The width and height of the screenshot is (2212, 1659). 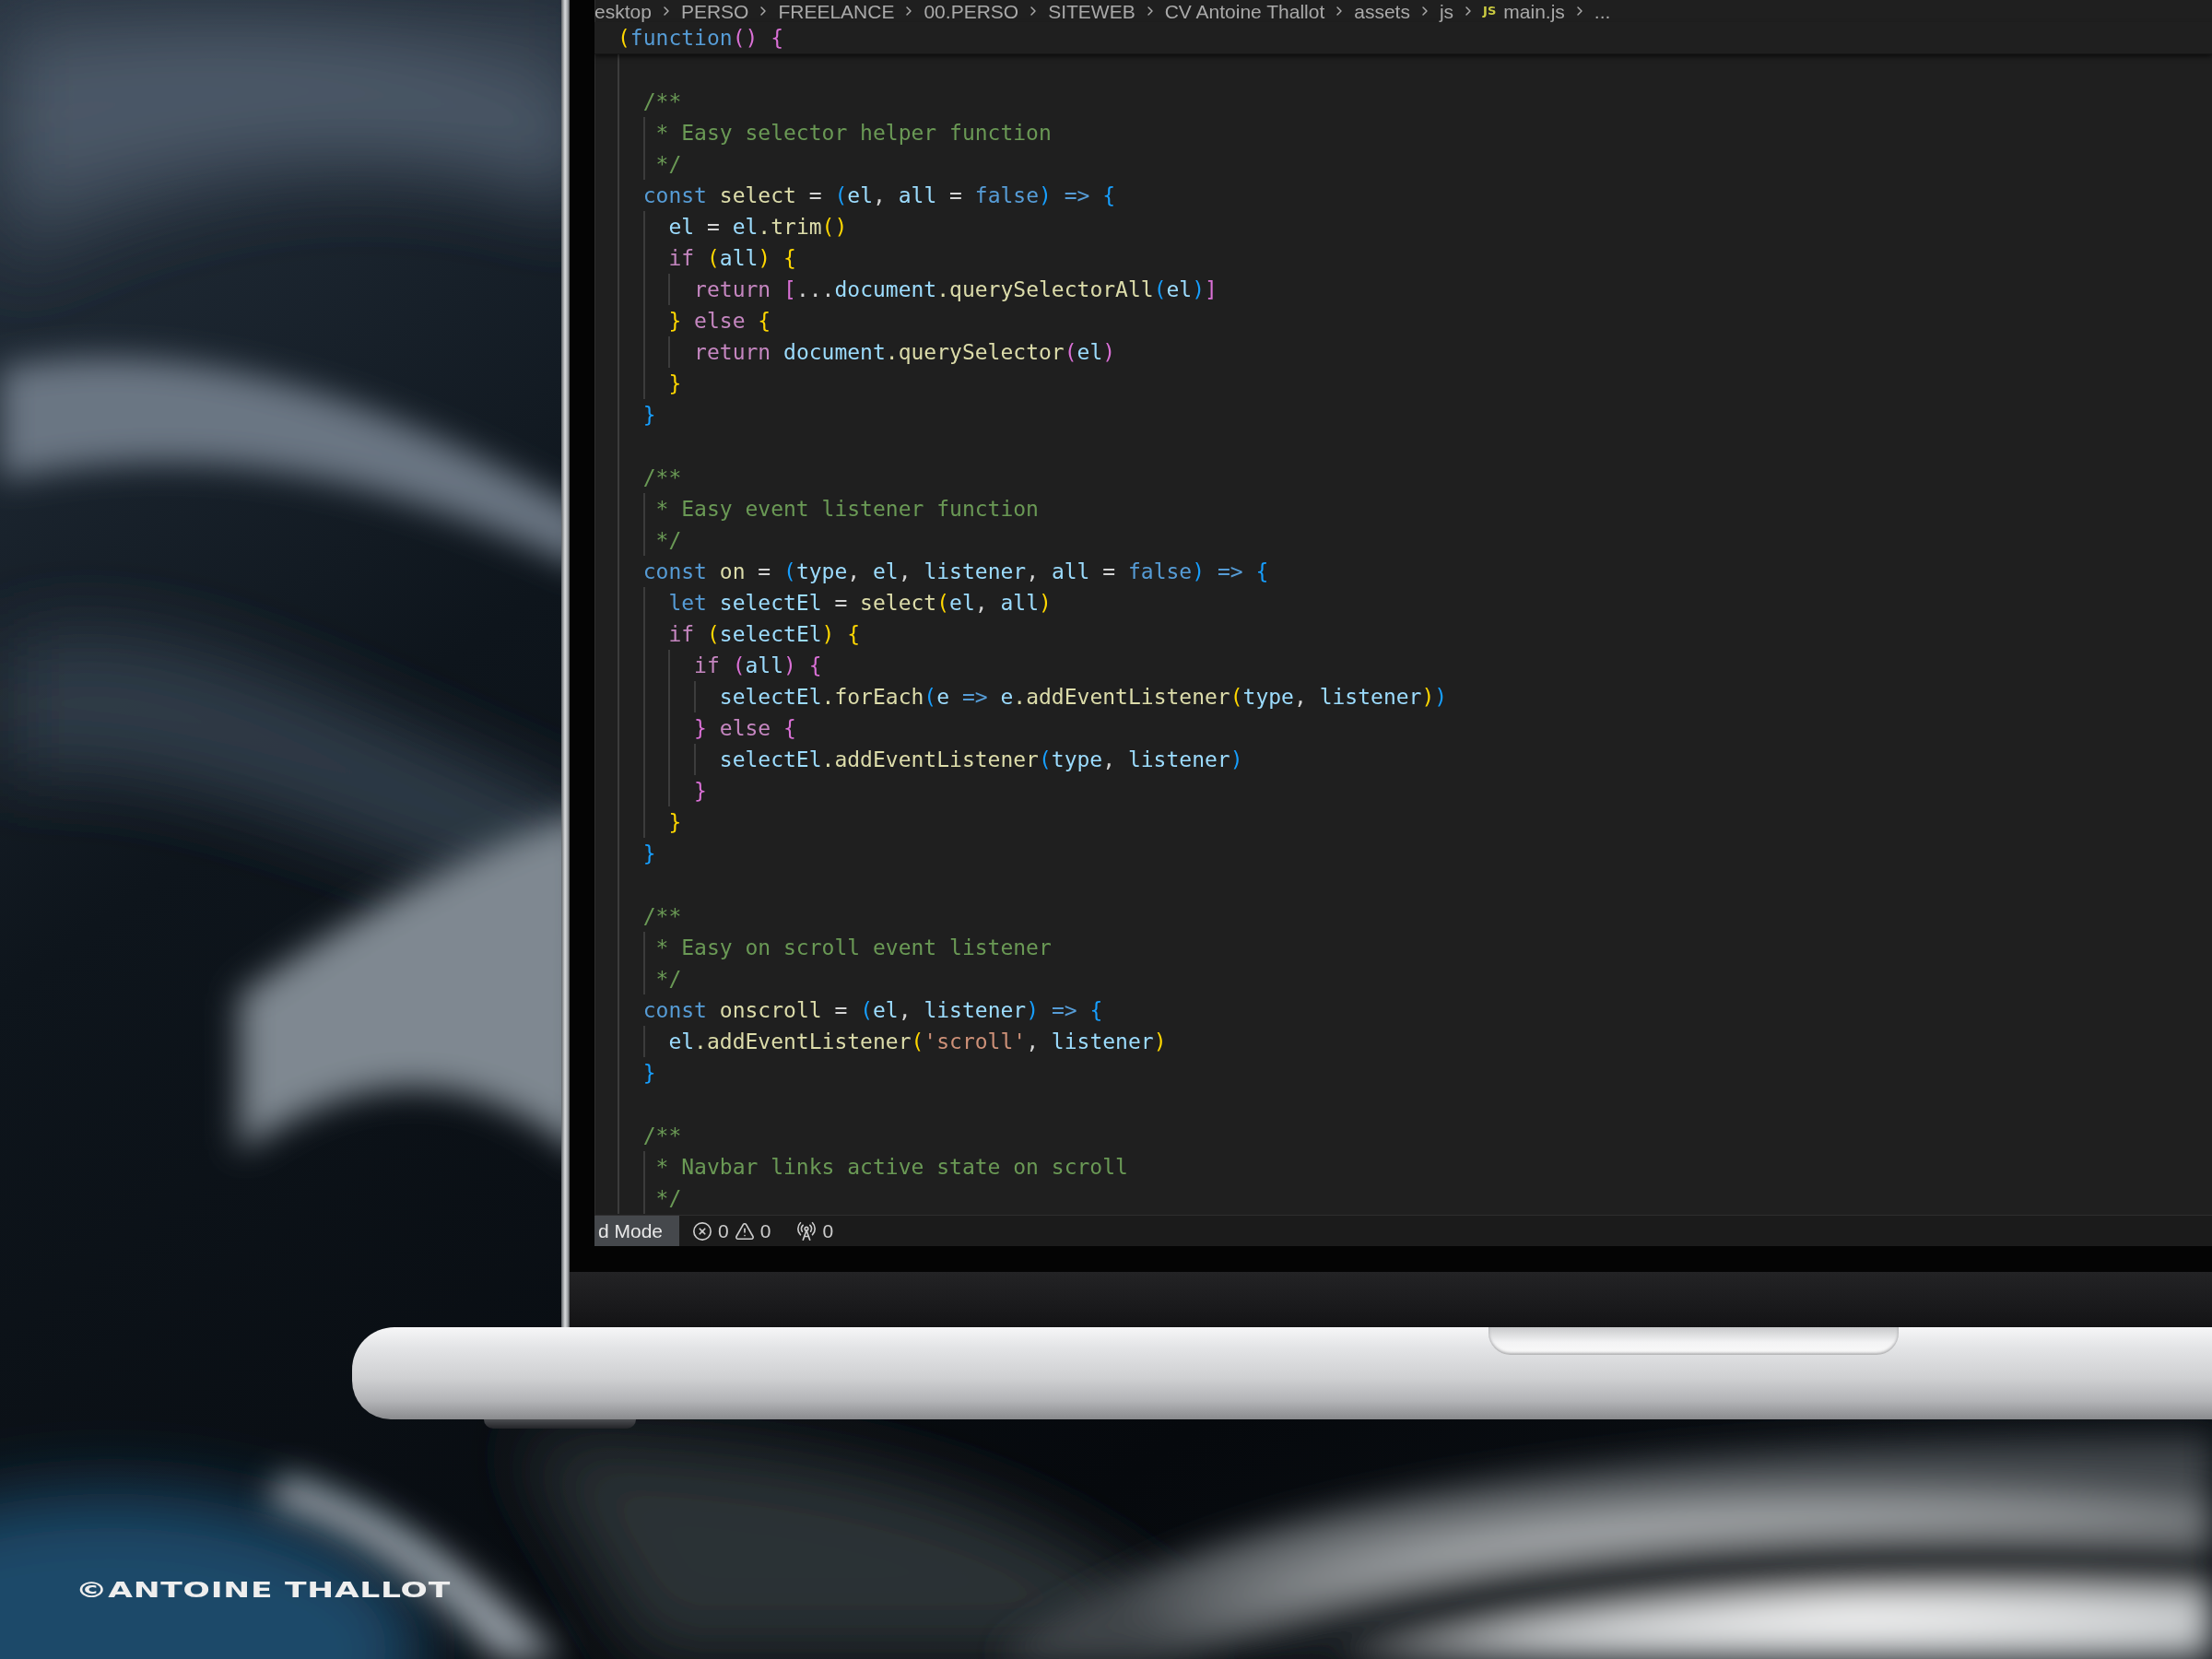 I want to click on code-line: el.addEventListener('scroll', listener), so click(x=917, y=1041).